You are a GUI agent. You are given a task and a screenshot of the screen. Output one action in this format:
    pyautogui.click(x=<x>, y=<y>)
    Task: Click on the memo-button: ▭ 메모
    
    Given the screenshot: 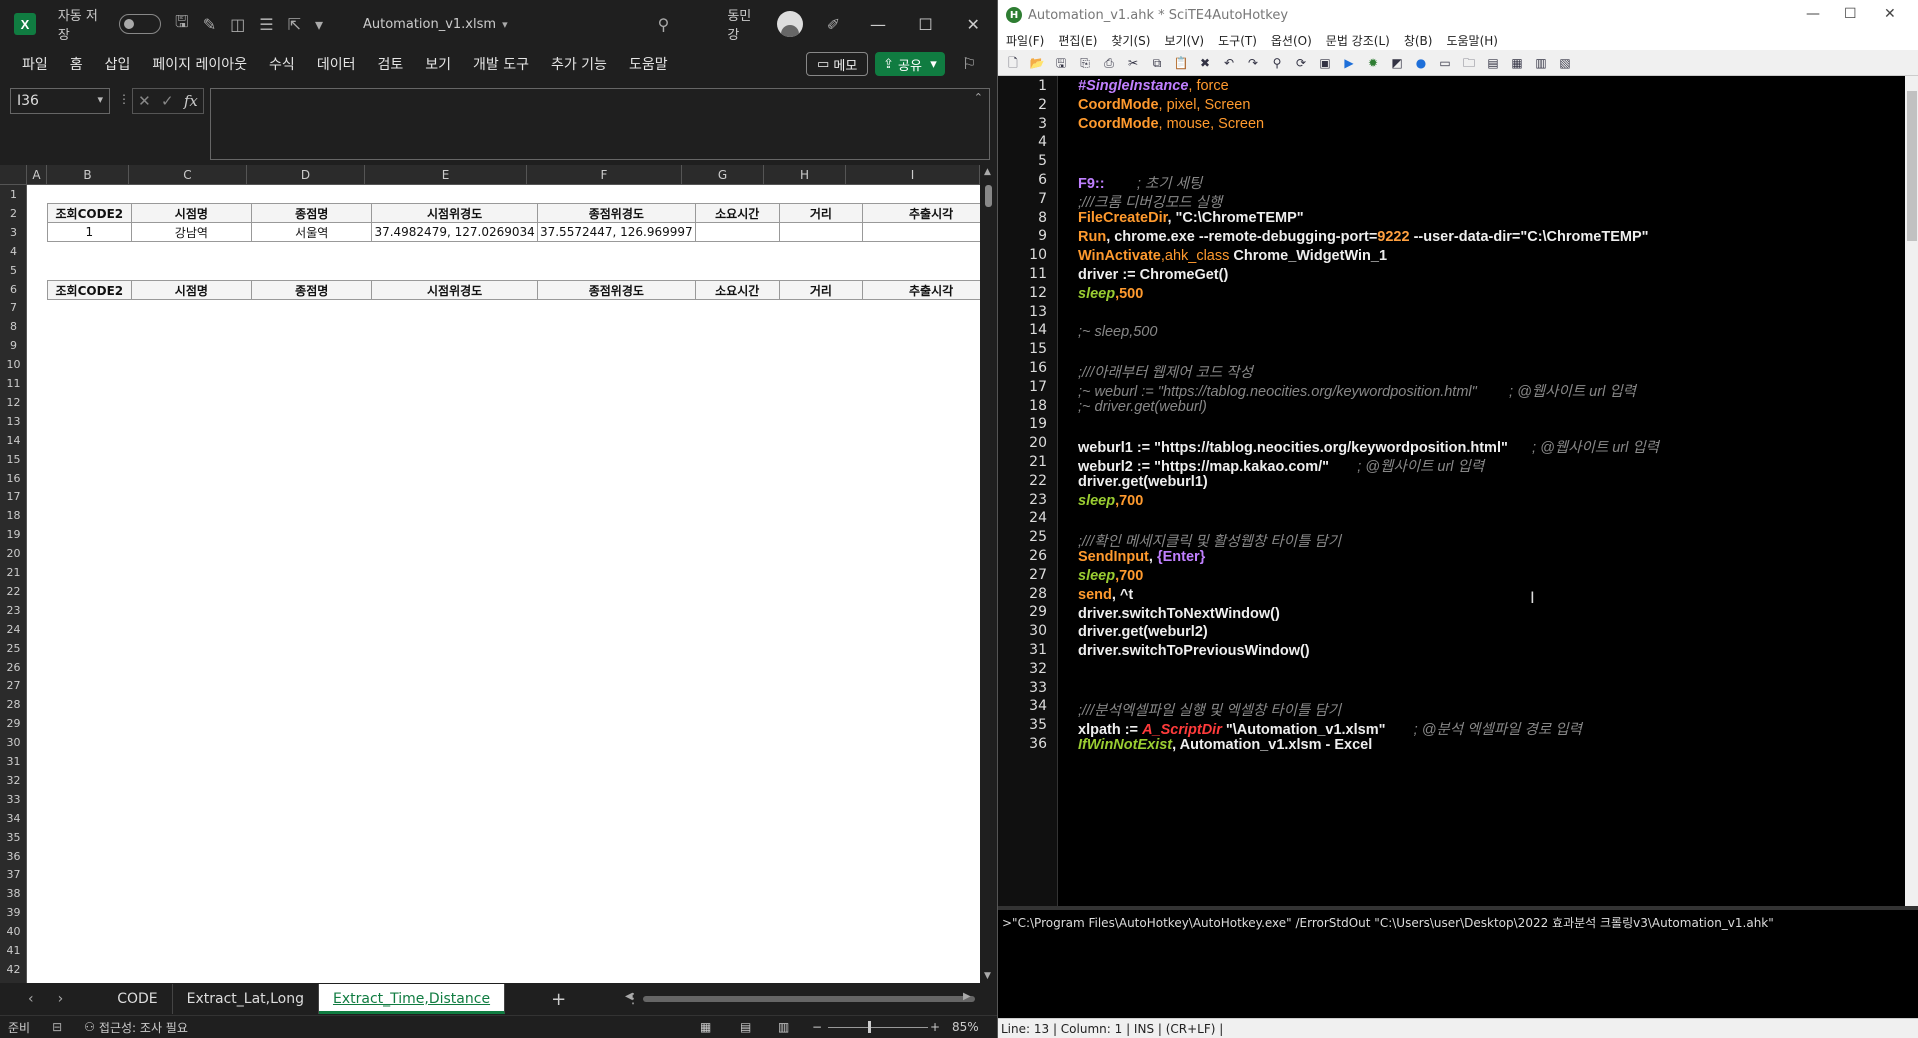 What is the action you would take?
    pyautogui.click(x=837, y=64)
    